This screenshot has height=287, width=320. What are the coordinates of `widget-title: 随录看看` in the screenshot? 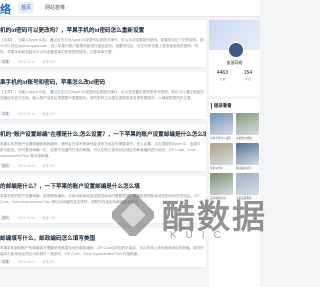 It's located at (221, 106).